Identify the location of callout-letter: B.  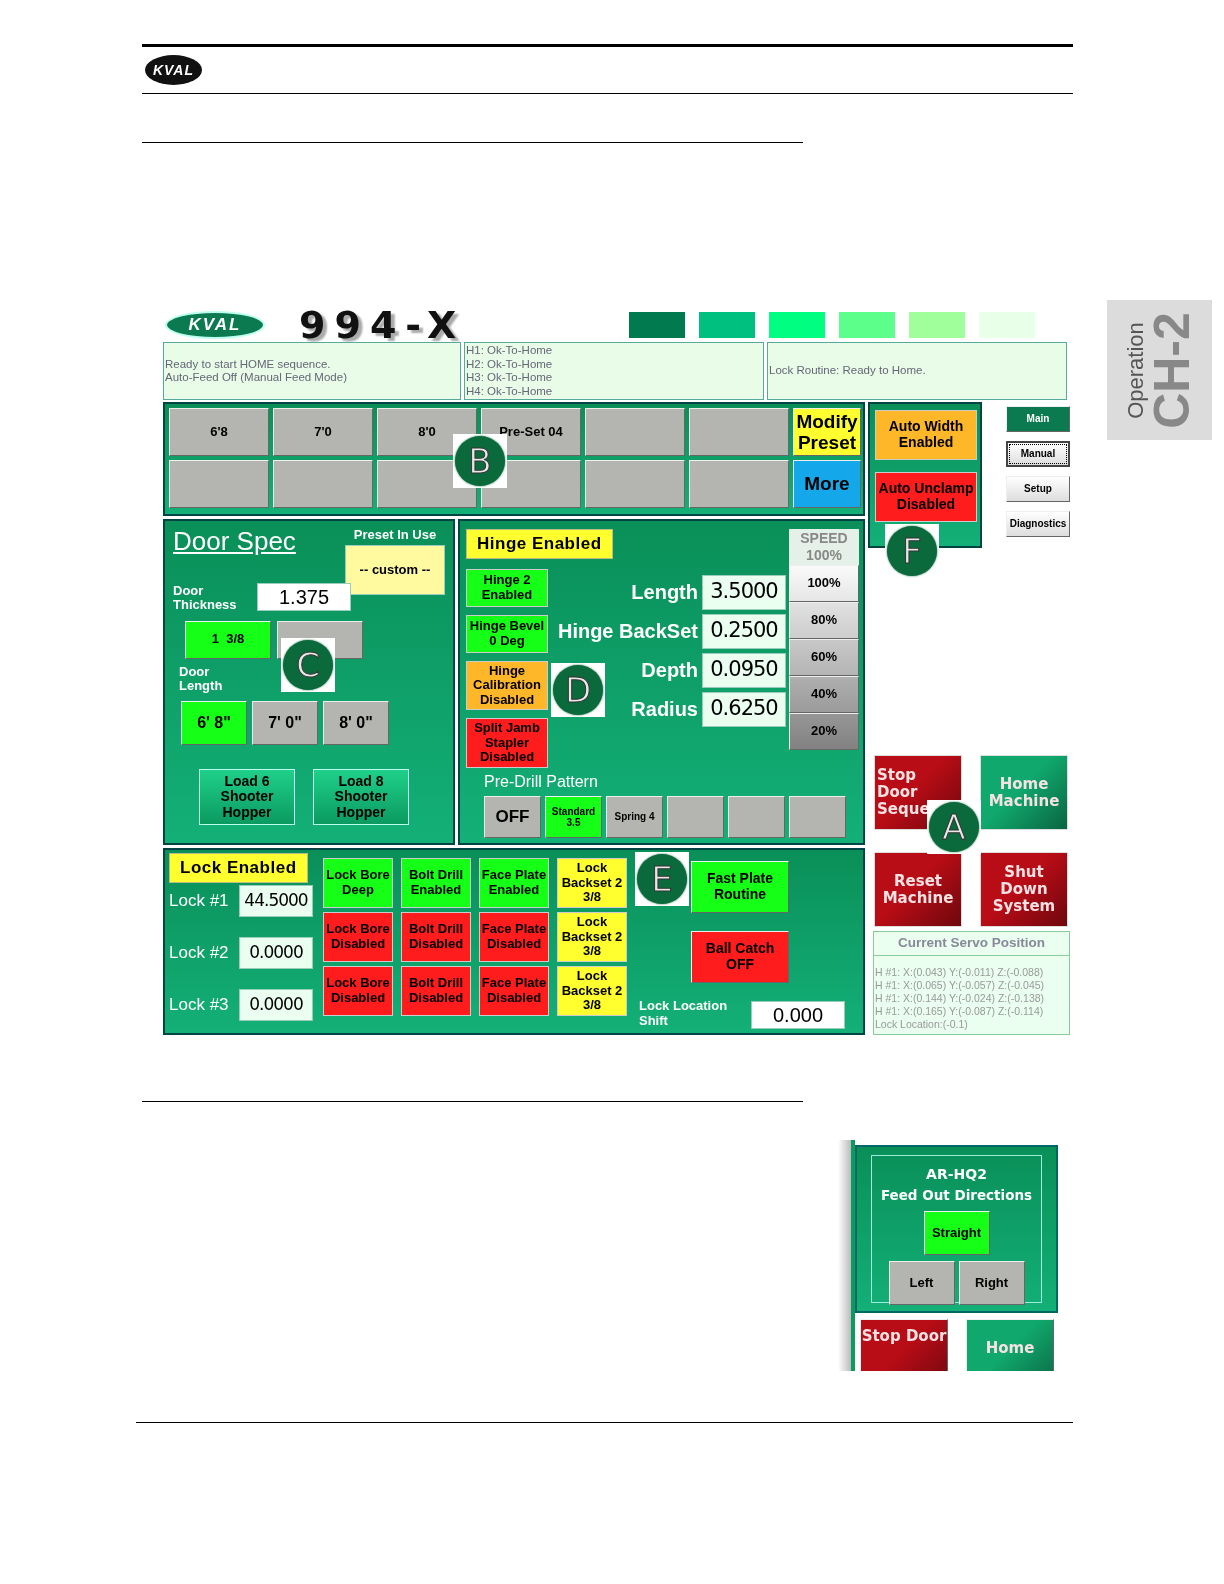
(480, 461).